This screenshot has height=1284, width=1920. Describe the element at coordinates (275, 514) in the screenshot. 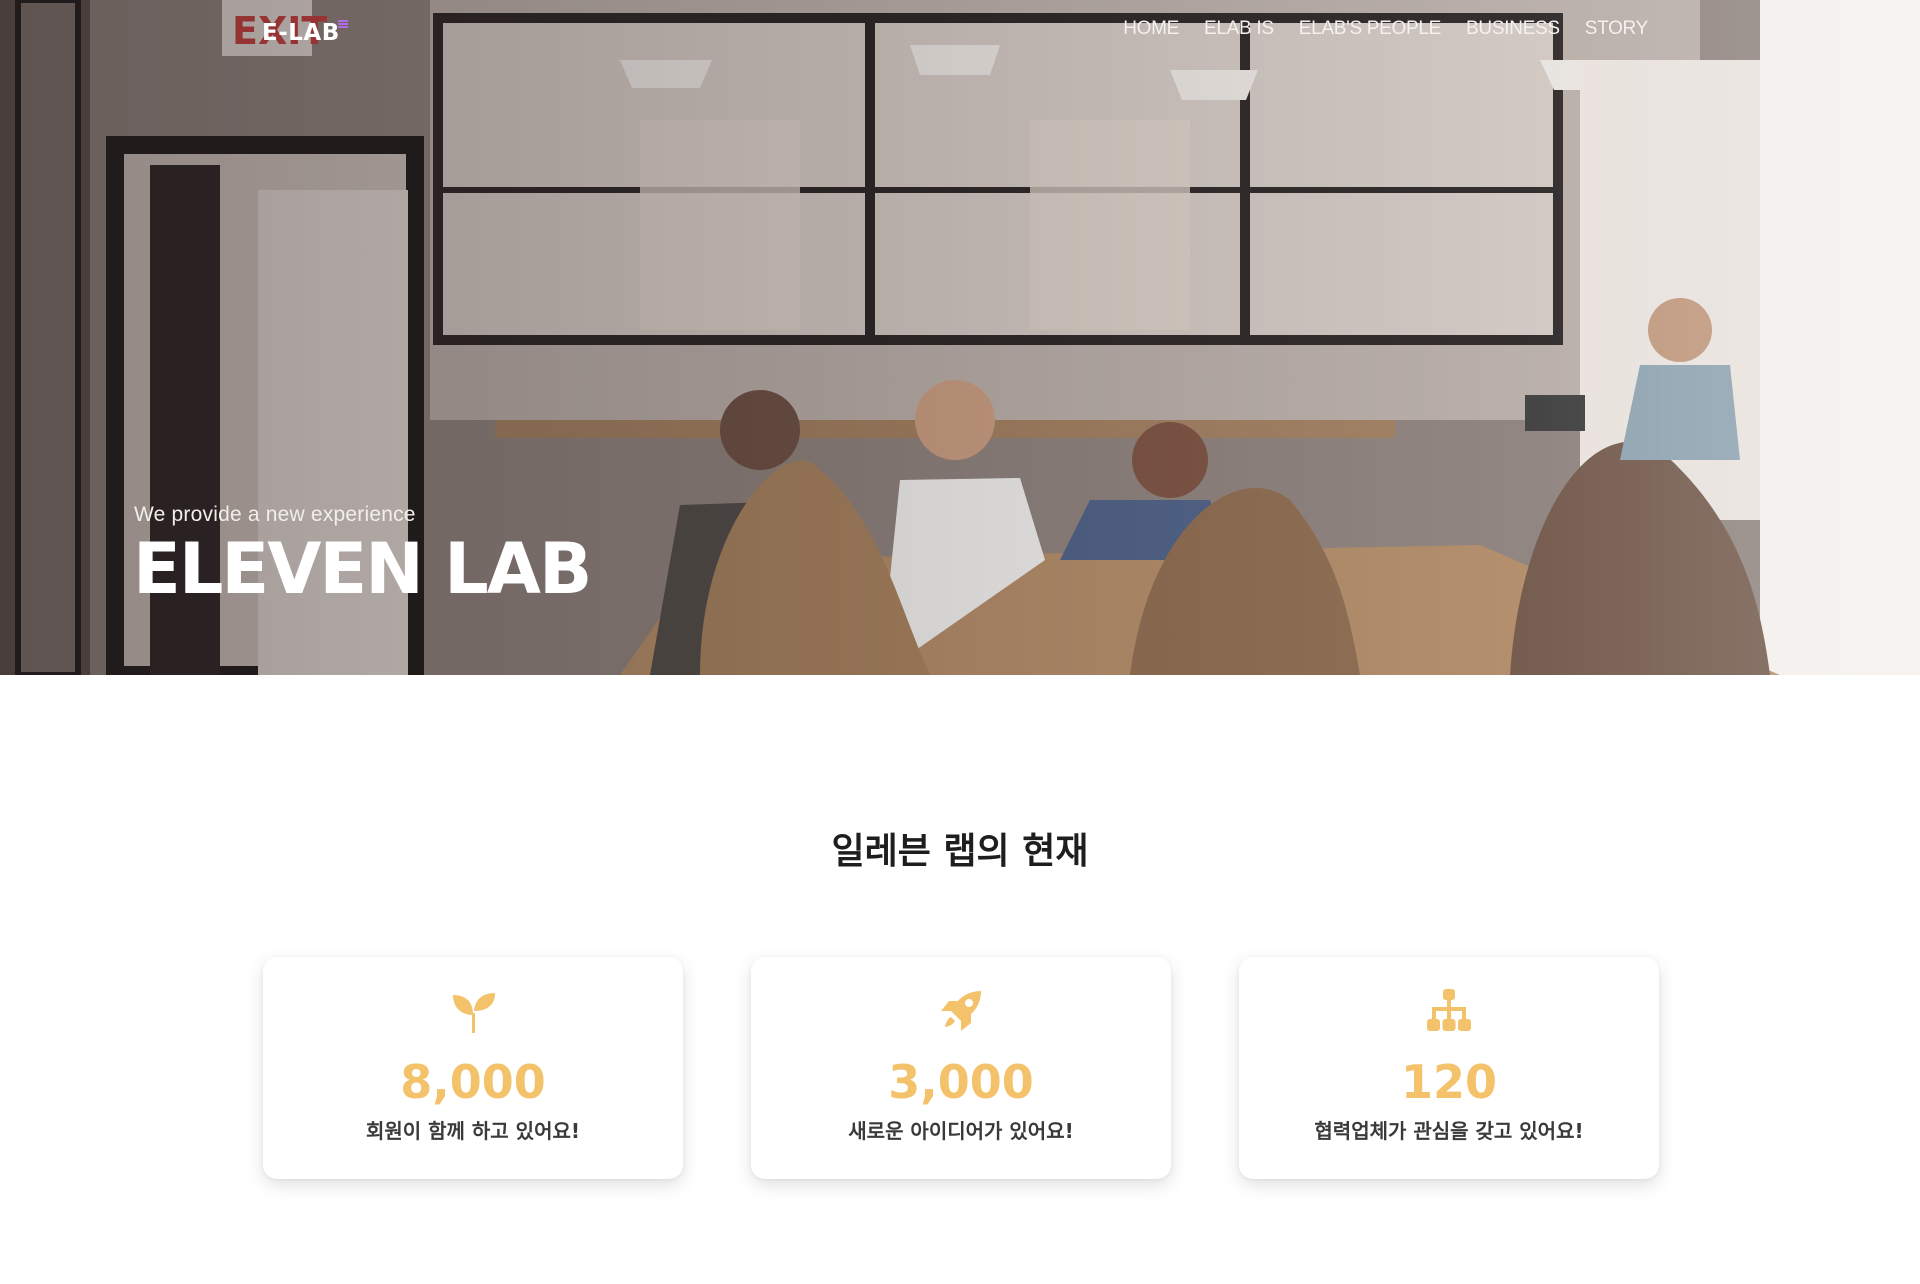

I see `hero-tagline: We provide a new experience` at that location.